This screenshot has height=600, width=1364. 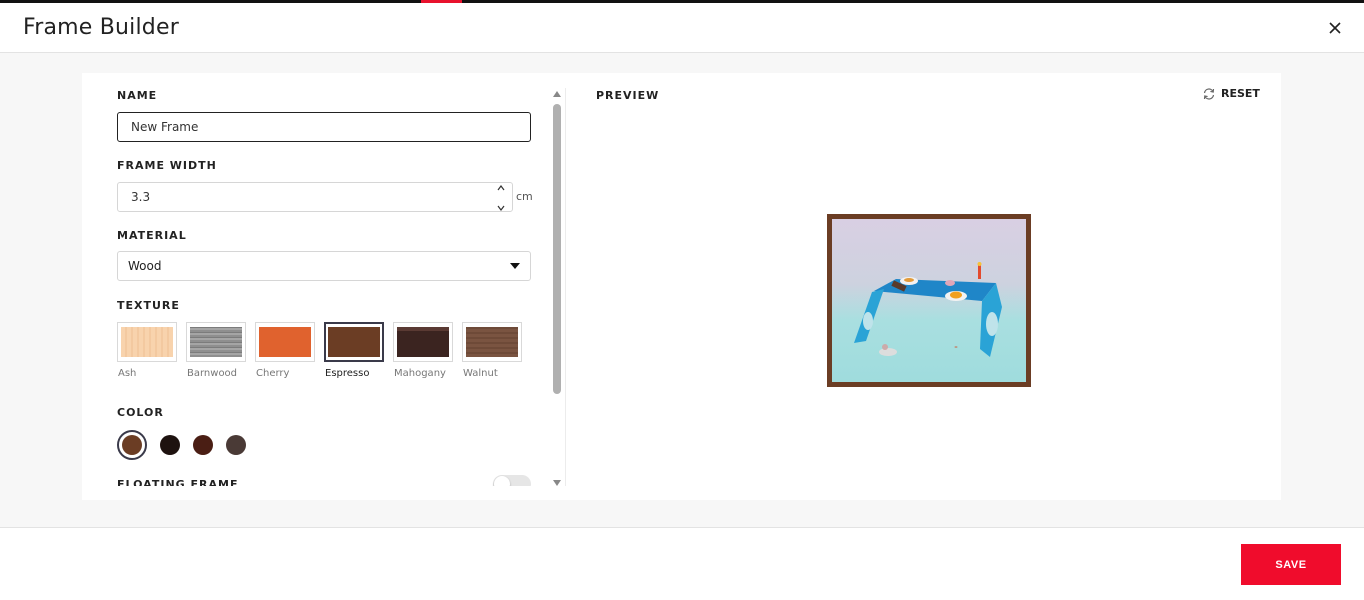 What do you see at coordinates (1240, 93) in the screenshot?
I see `reset-label: RESET` at bounding box center [1240, 93].